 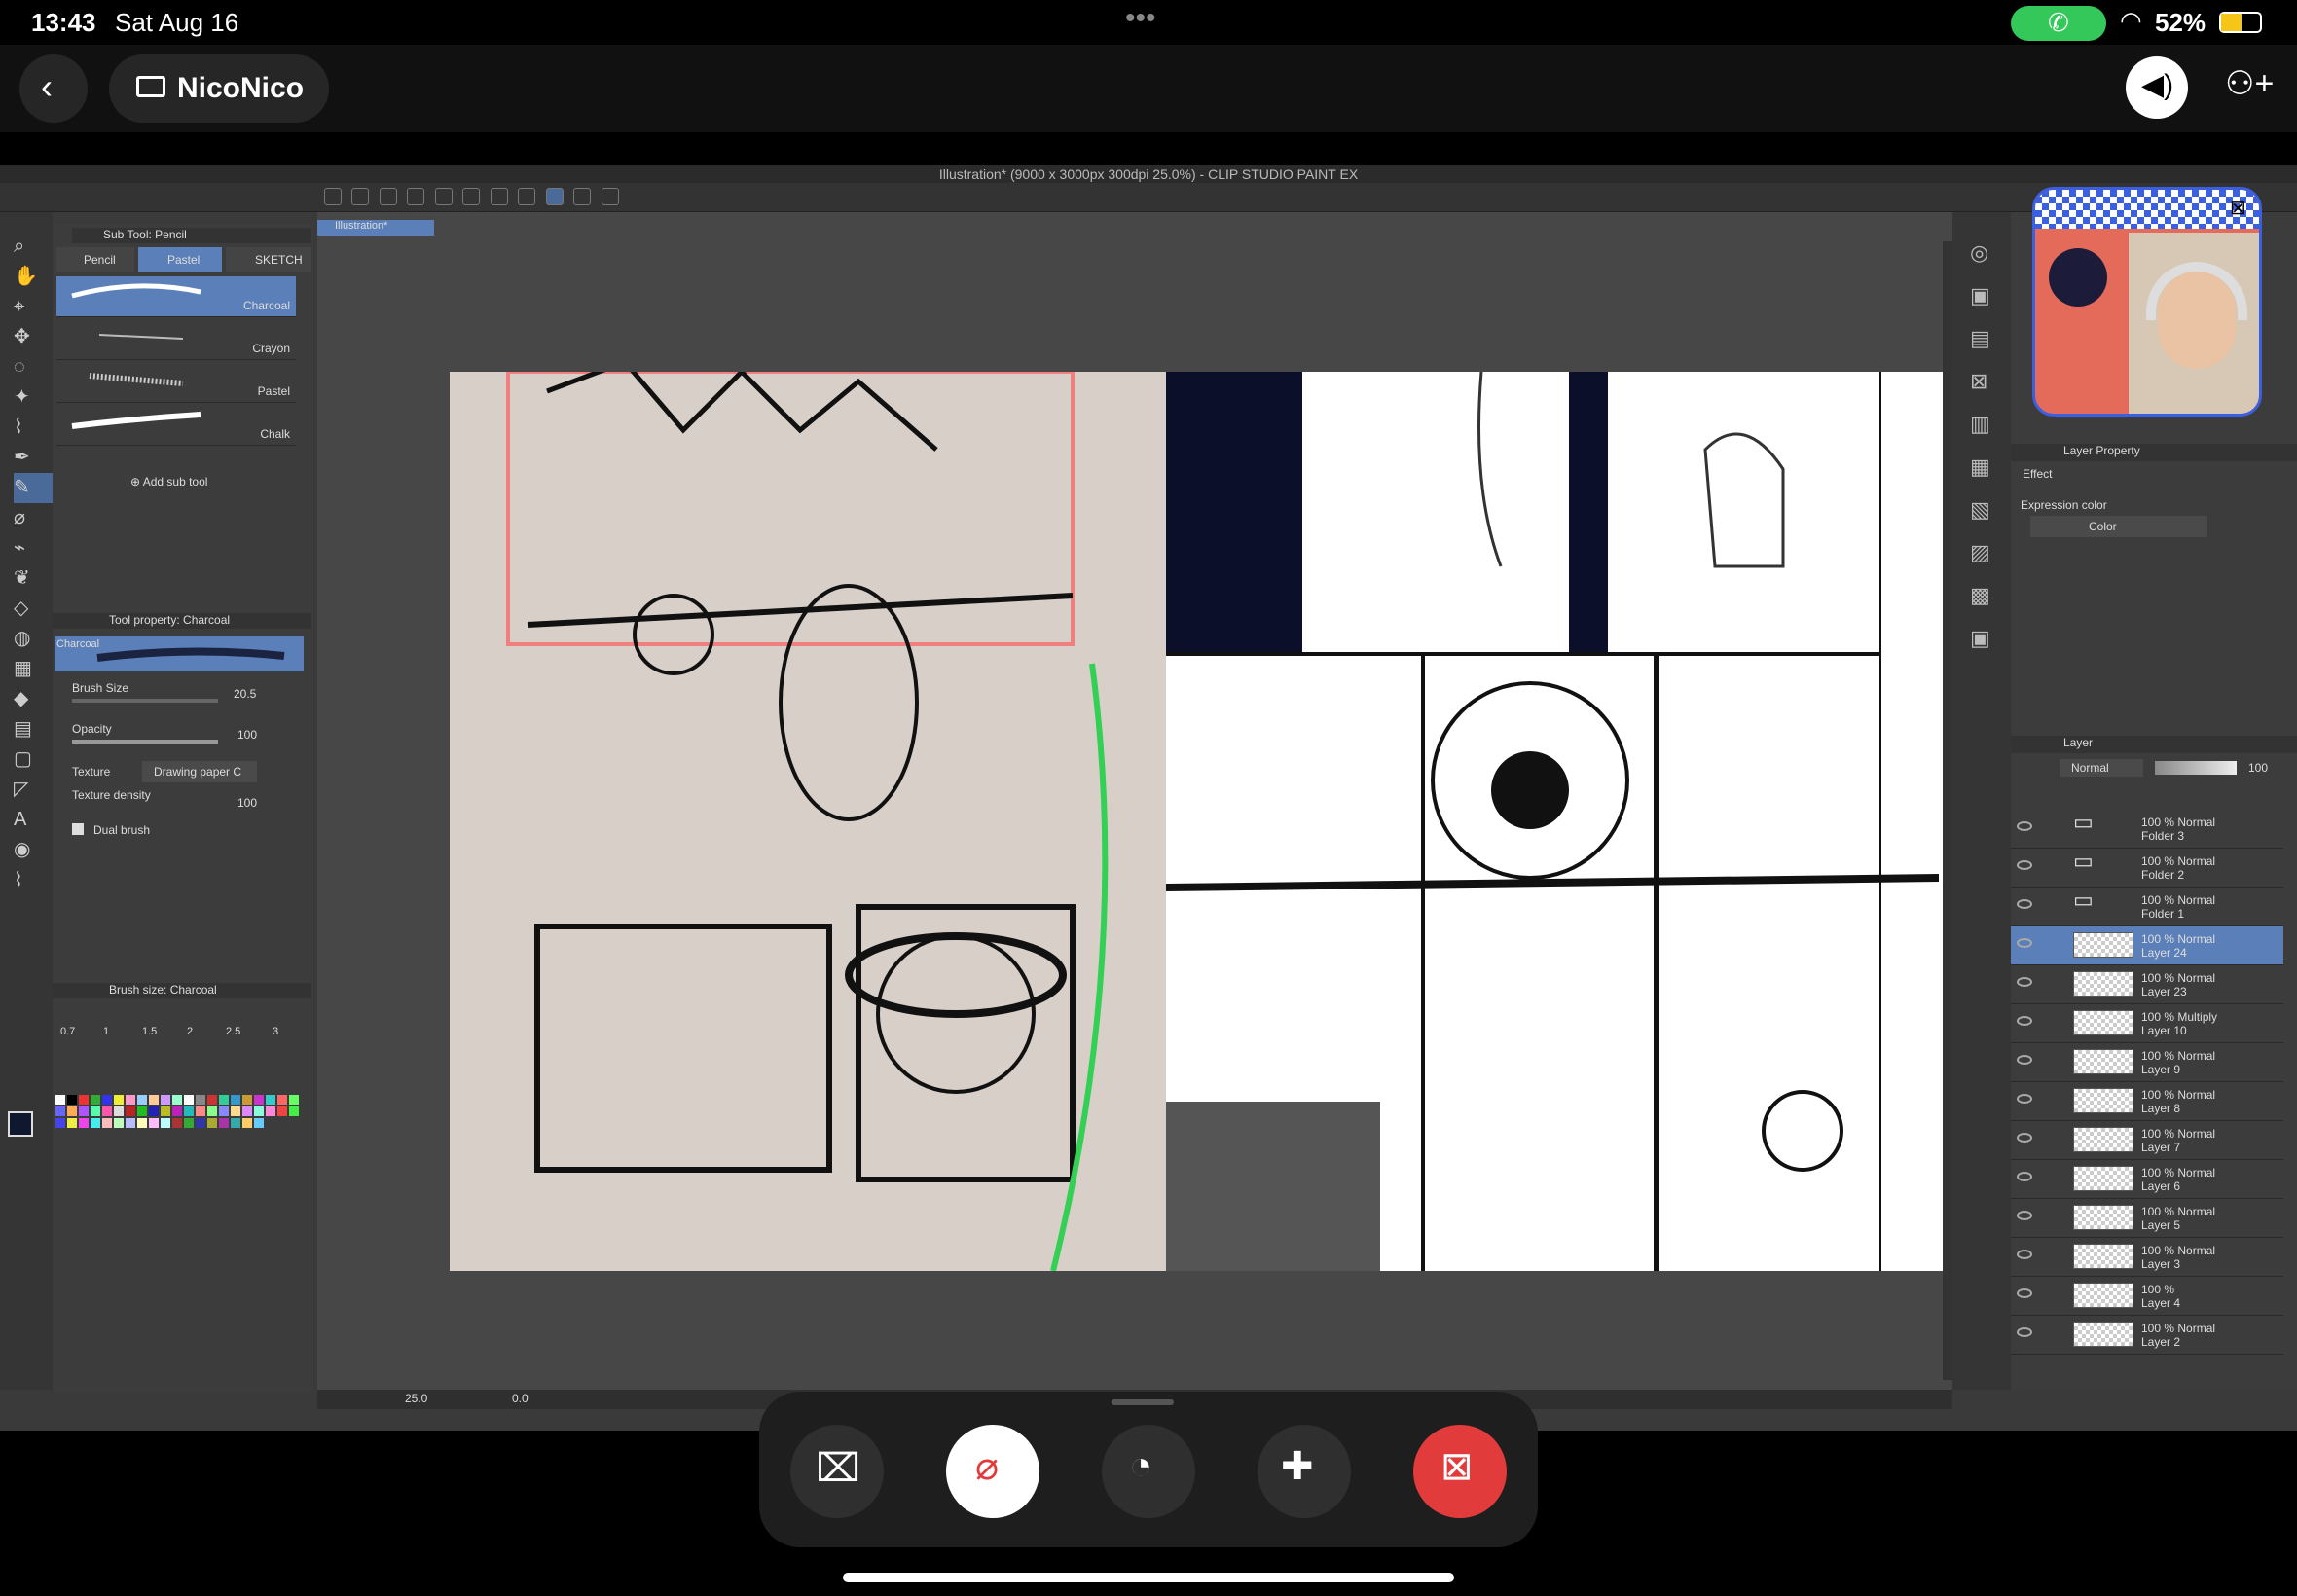 What do you see at coordinates (145, 701) in the screenshot?
I see `brush-size-slider` at bounding box center [145, 701].